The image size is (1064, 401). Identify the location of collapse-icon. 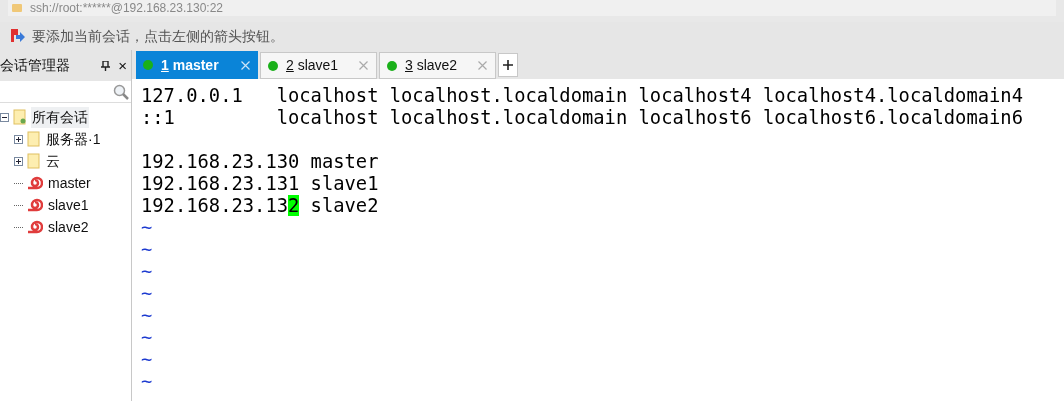
(4, 117).